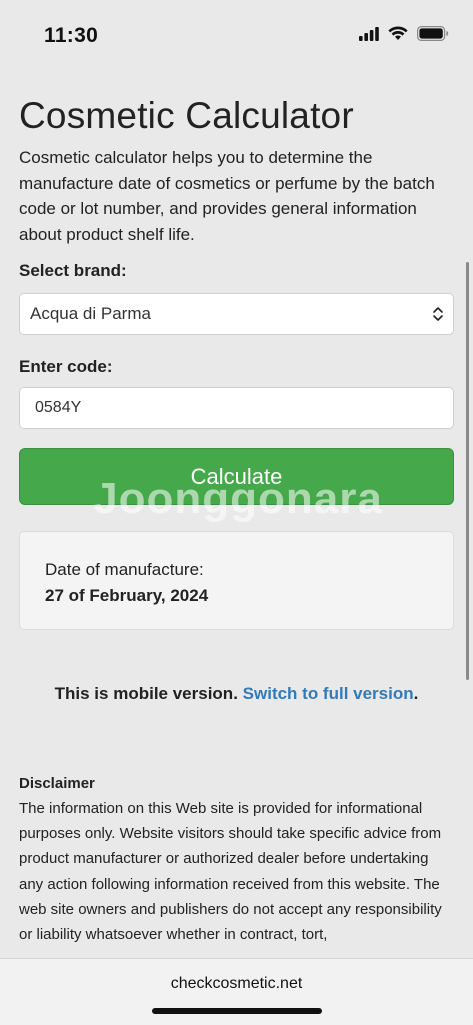 The height and width of the screenshot is (1025, 473). Describe the element at coordinates (398, 36) in the screenshot. I see `wifi-icon` at that location.